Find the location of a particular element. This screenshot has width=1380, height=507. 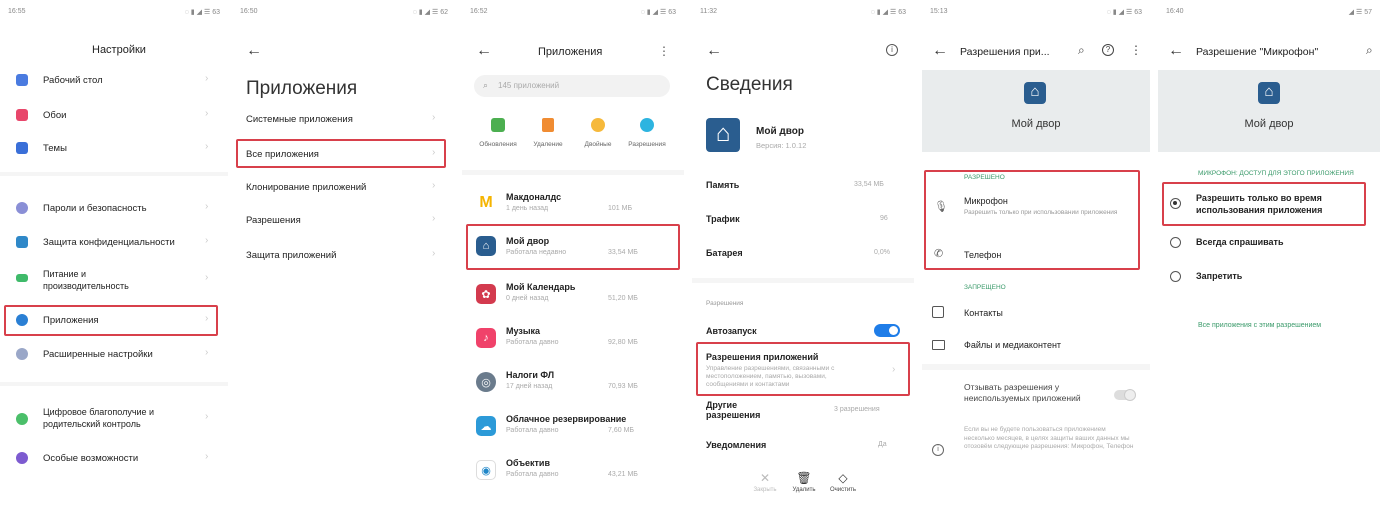

settings-item-desktop: Рабочий стол is located at coordinates (73, 80).